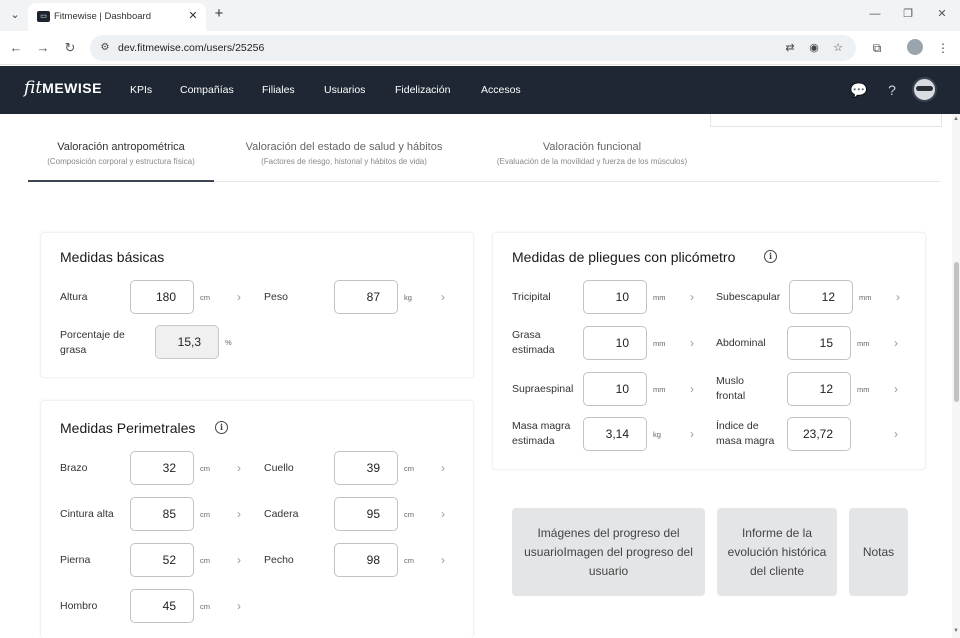 The height and width of the screenshot is (638, 960). What do you see at coordinates (128, 428) in the screenshot?
I see `perimeter-measures-title: Medidas Perimetrales` at bounding box center [128, 428].